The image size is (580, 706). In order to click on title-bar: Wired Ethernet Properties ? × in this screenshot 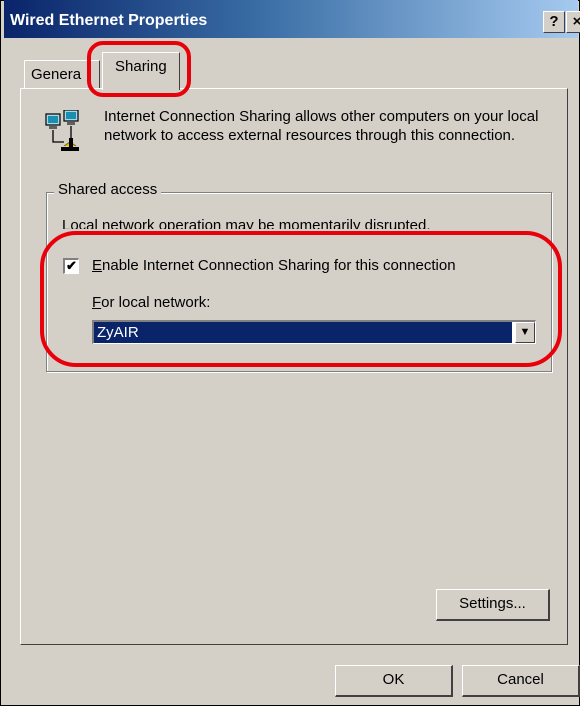, I will do `click(292, 19)`.